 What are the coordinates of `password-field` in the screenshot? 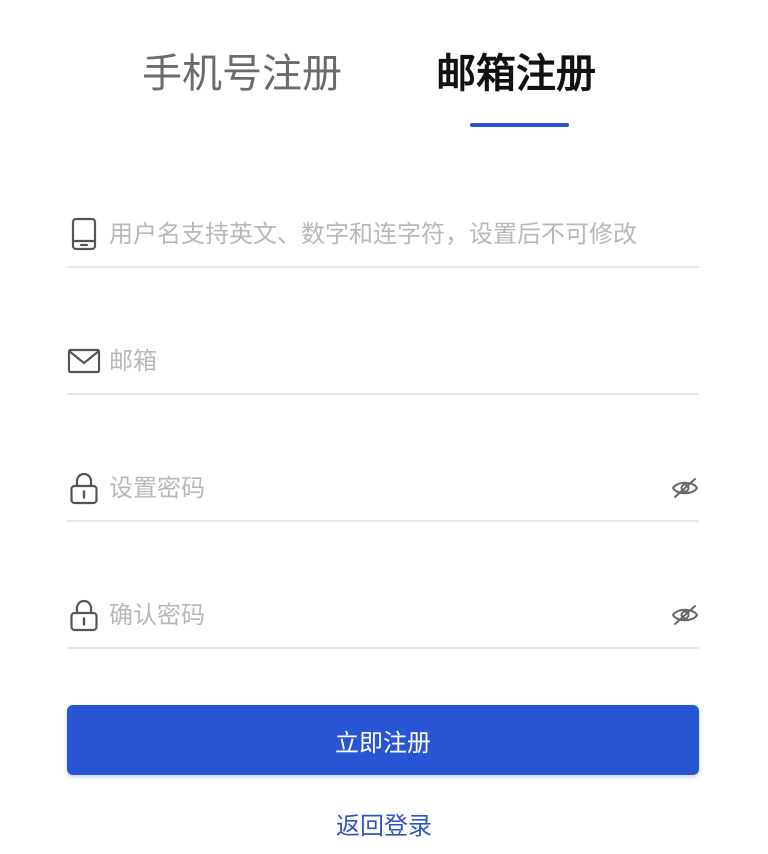 It's located at (383, 489).